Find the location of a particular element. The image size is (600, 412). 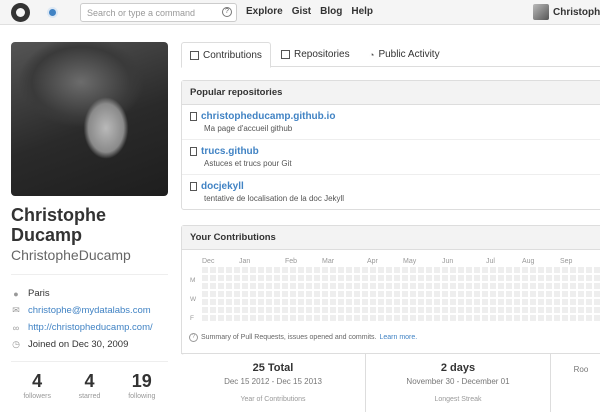

following-stat: 19 following is located at coordinates (142, 385).